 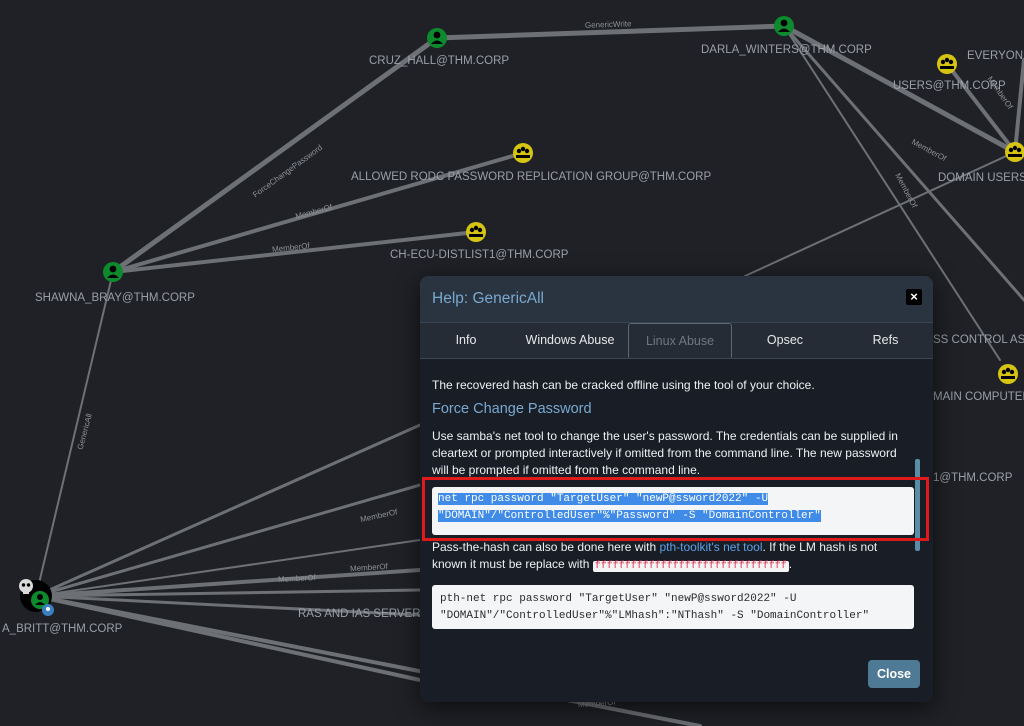 I want to click on lm-hash-code: ffffffffffffffffffffffffffffffff, so click(x=690, y=566).